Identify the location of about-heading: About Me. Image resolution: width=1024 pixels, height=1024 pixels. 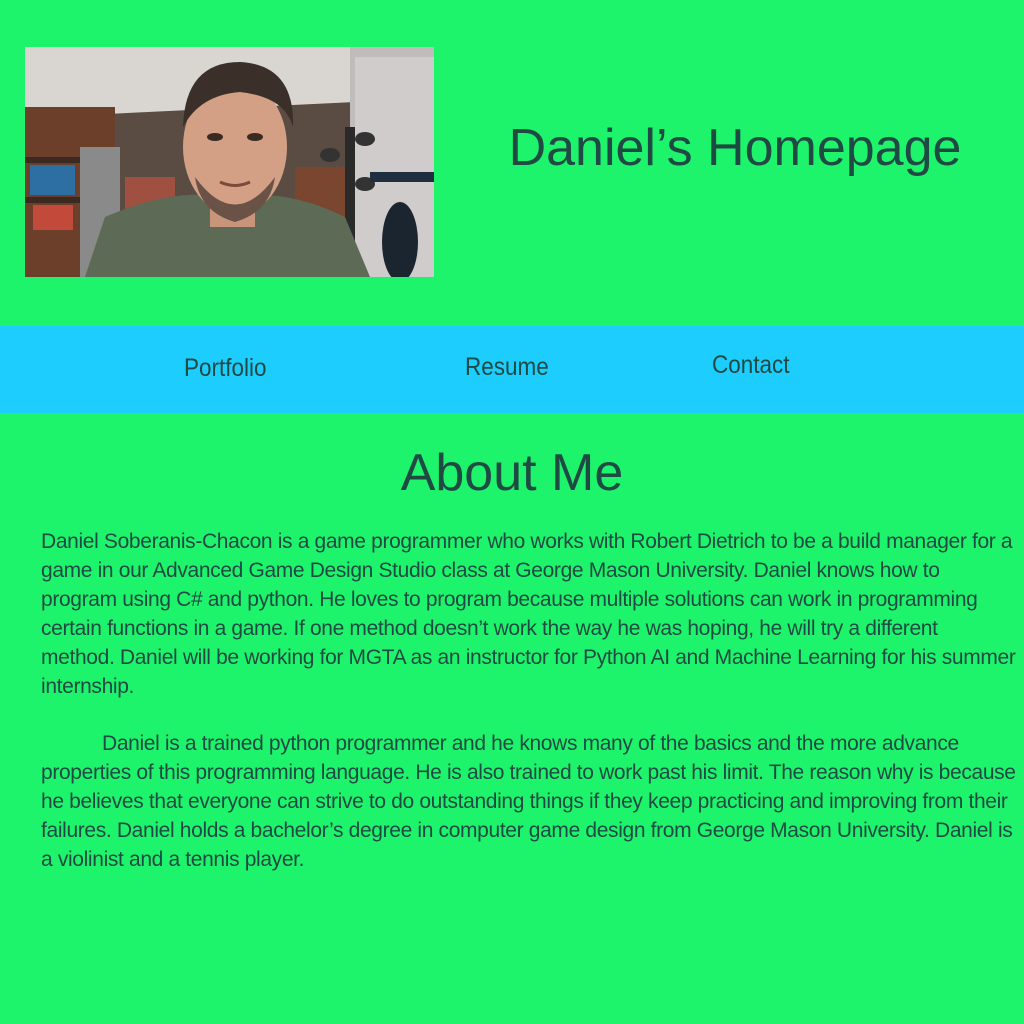
(512, 473).